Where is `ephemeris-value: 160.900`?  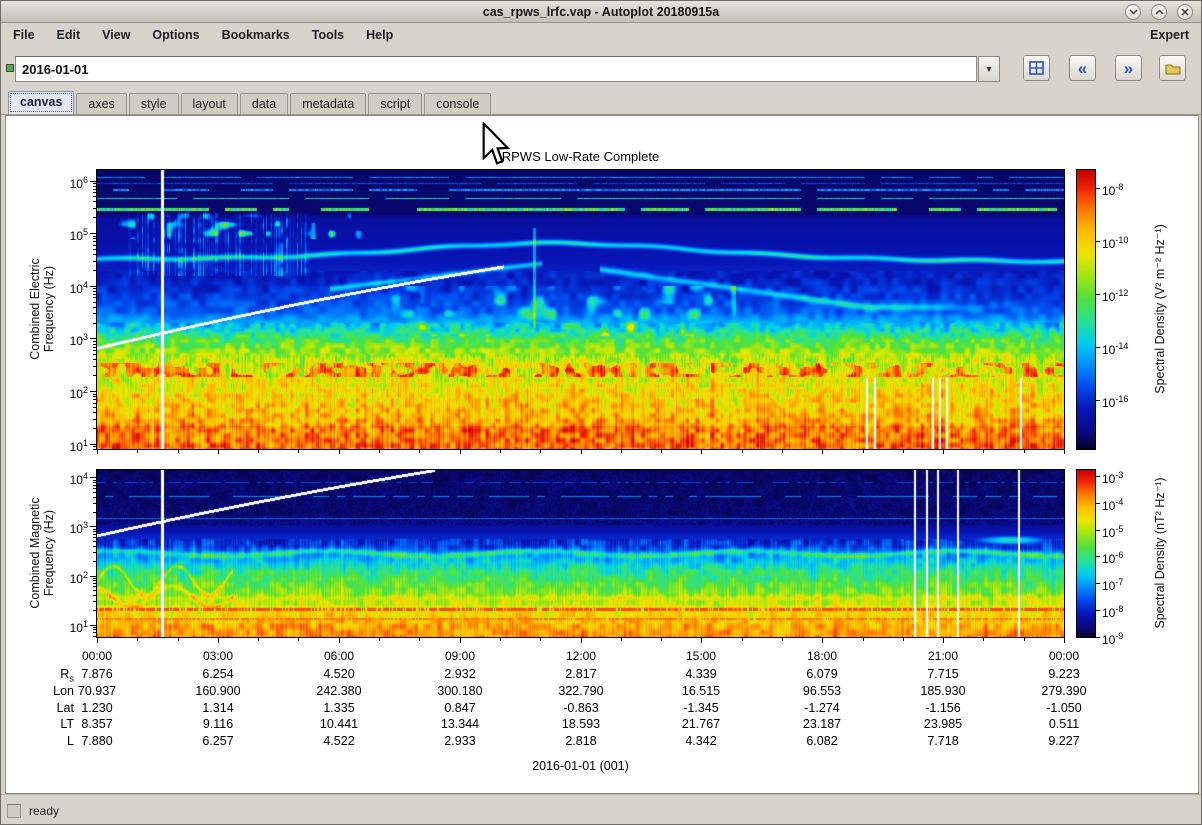 ephemeris-value: 160.900 is located at coordinates (218, 691).